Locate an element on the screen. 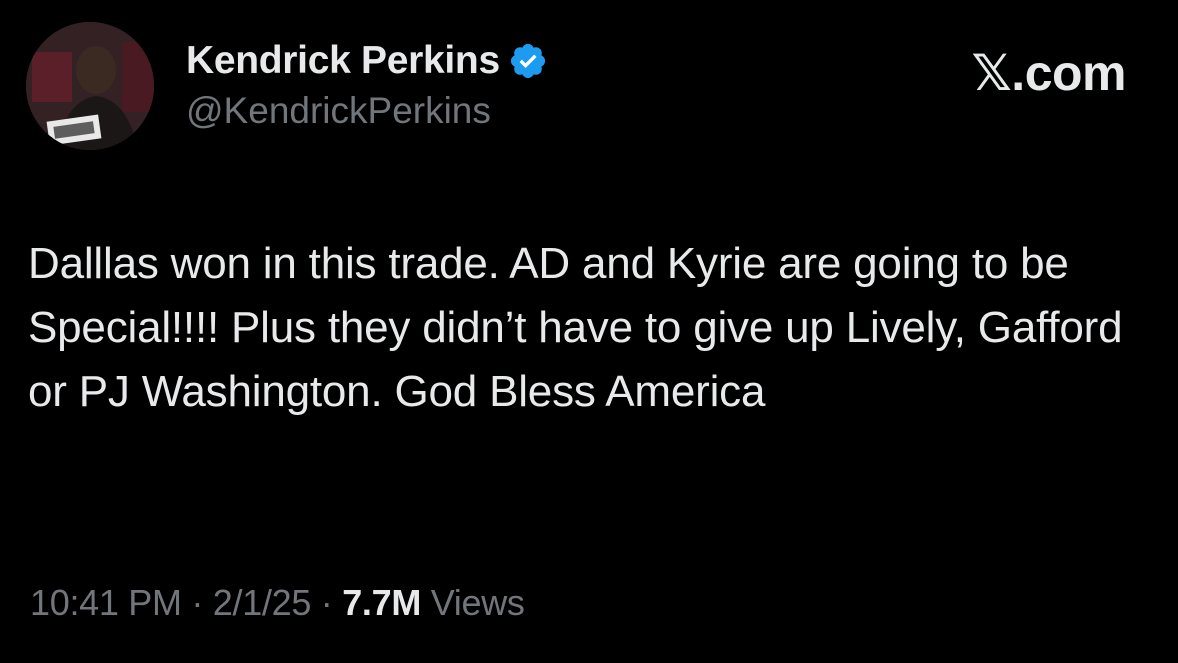 This screenshot has height=663, width=1178. views-count: 7.7M is located at coordinates (381, 602).